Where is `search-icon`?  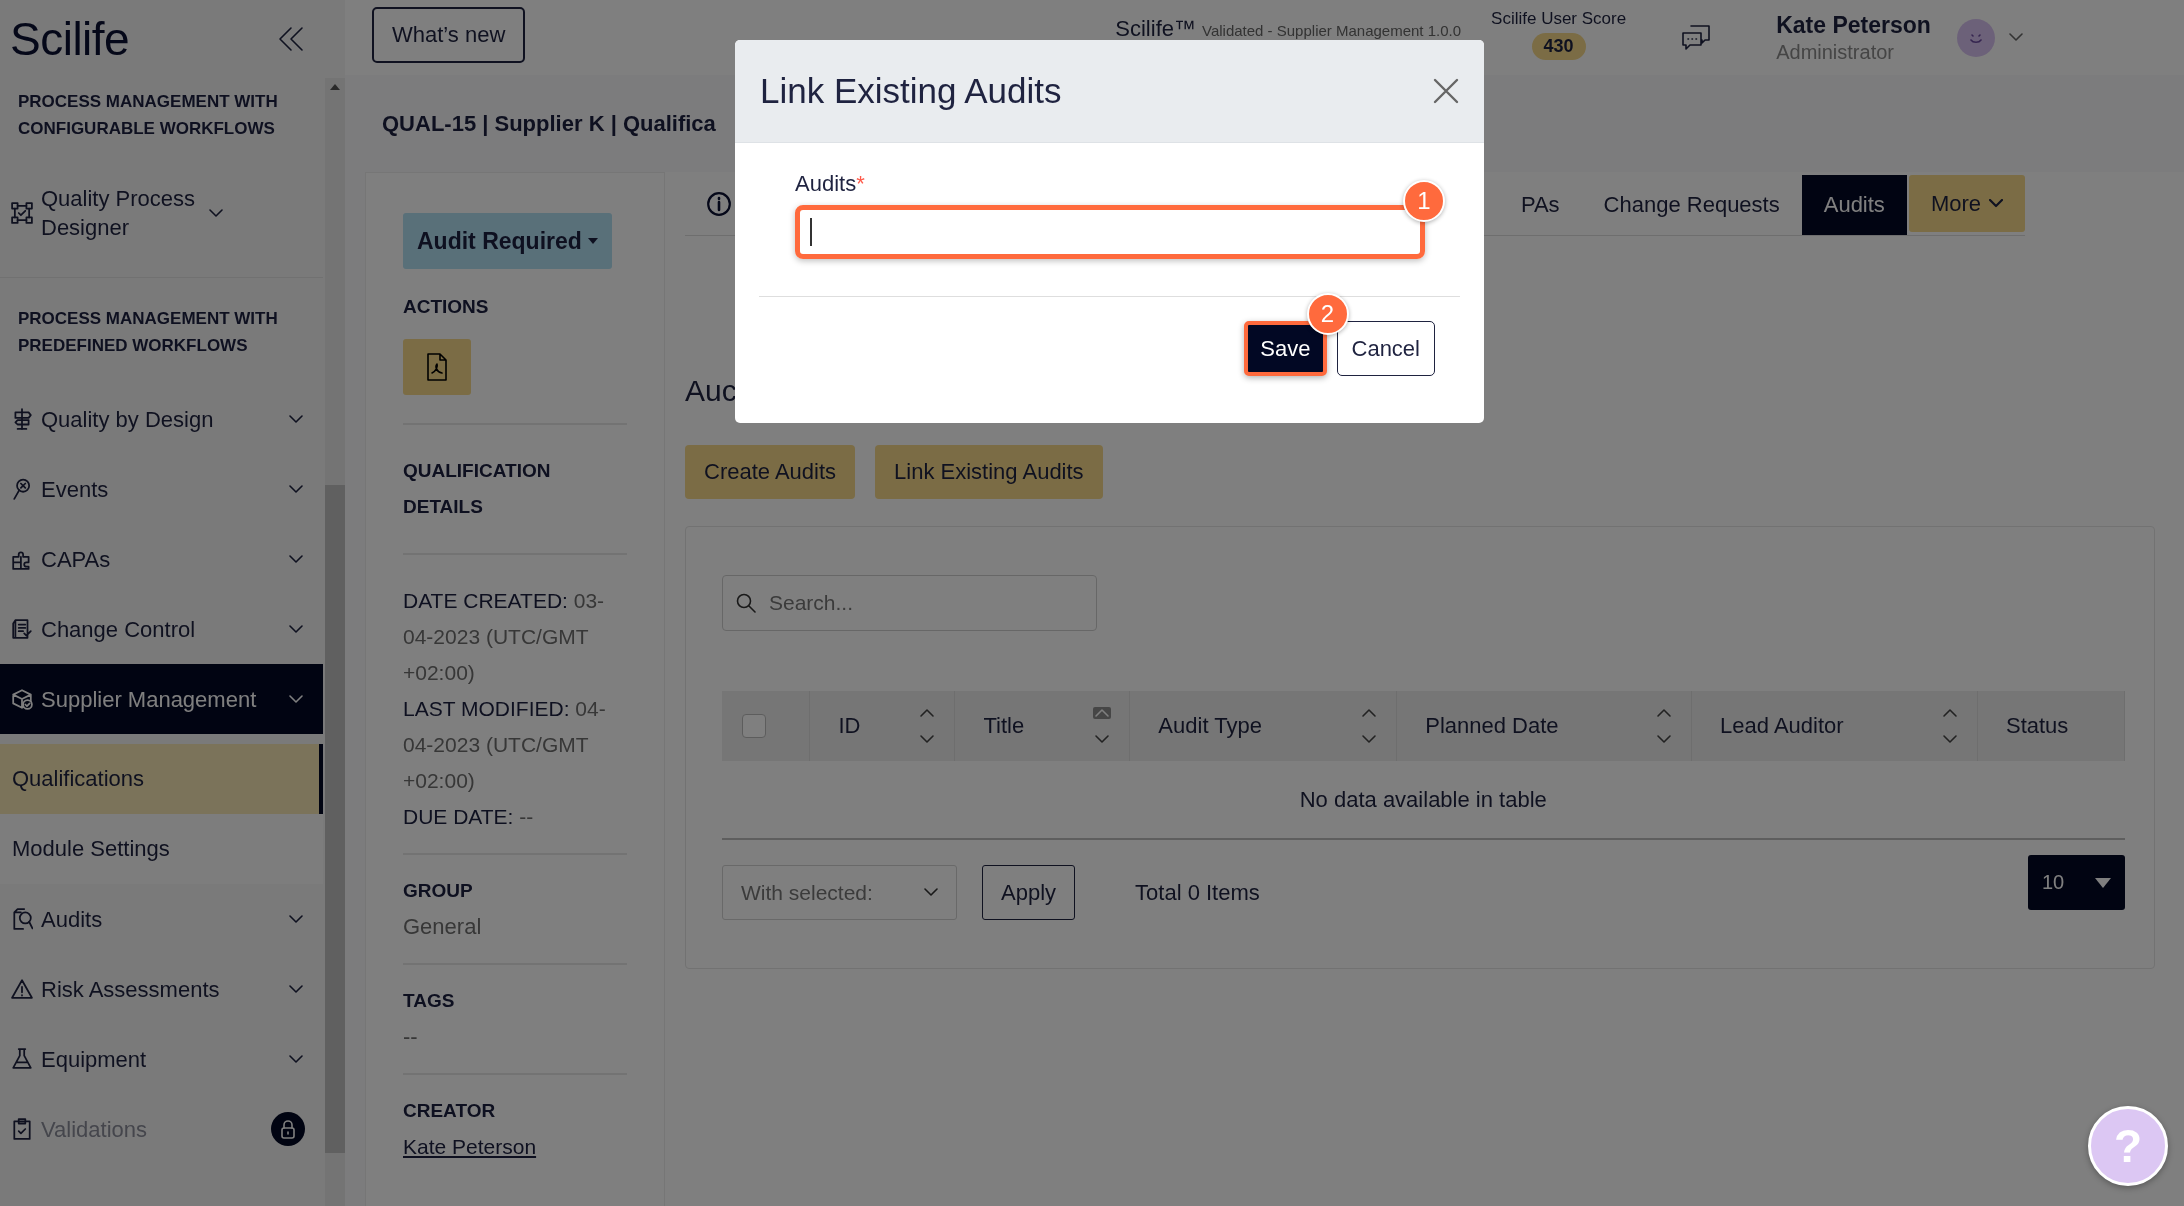 search-icon is located at coordinates (746, 603).